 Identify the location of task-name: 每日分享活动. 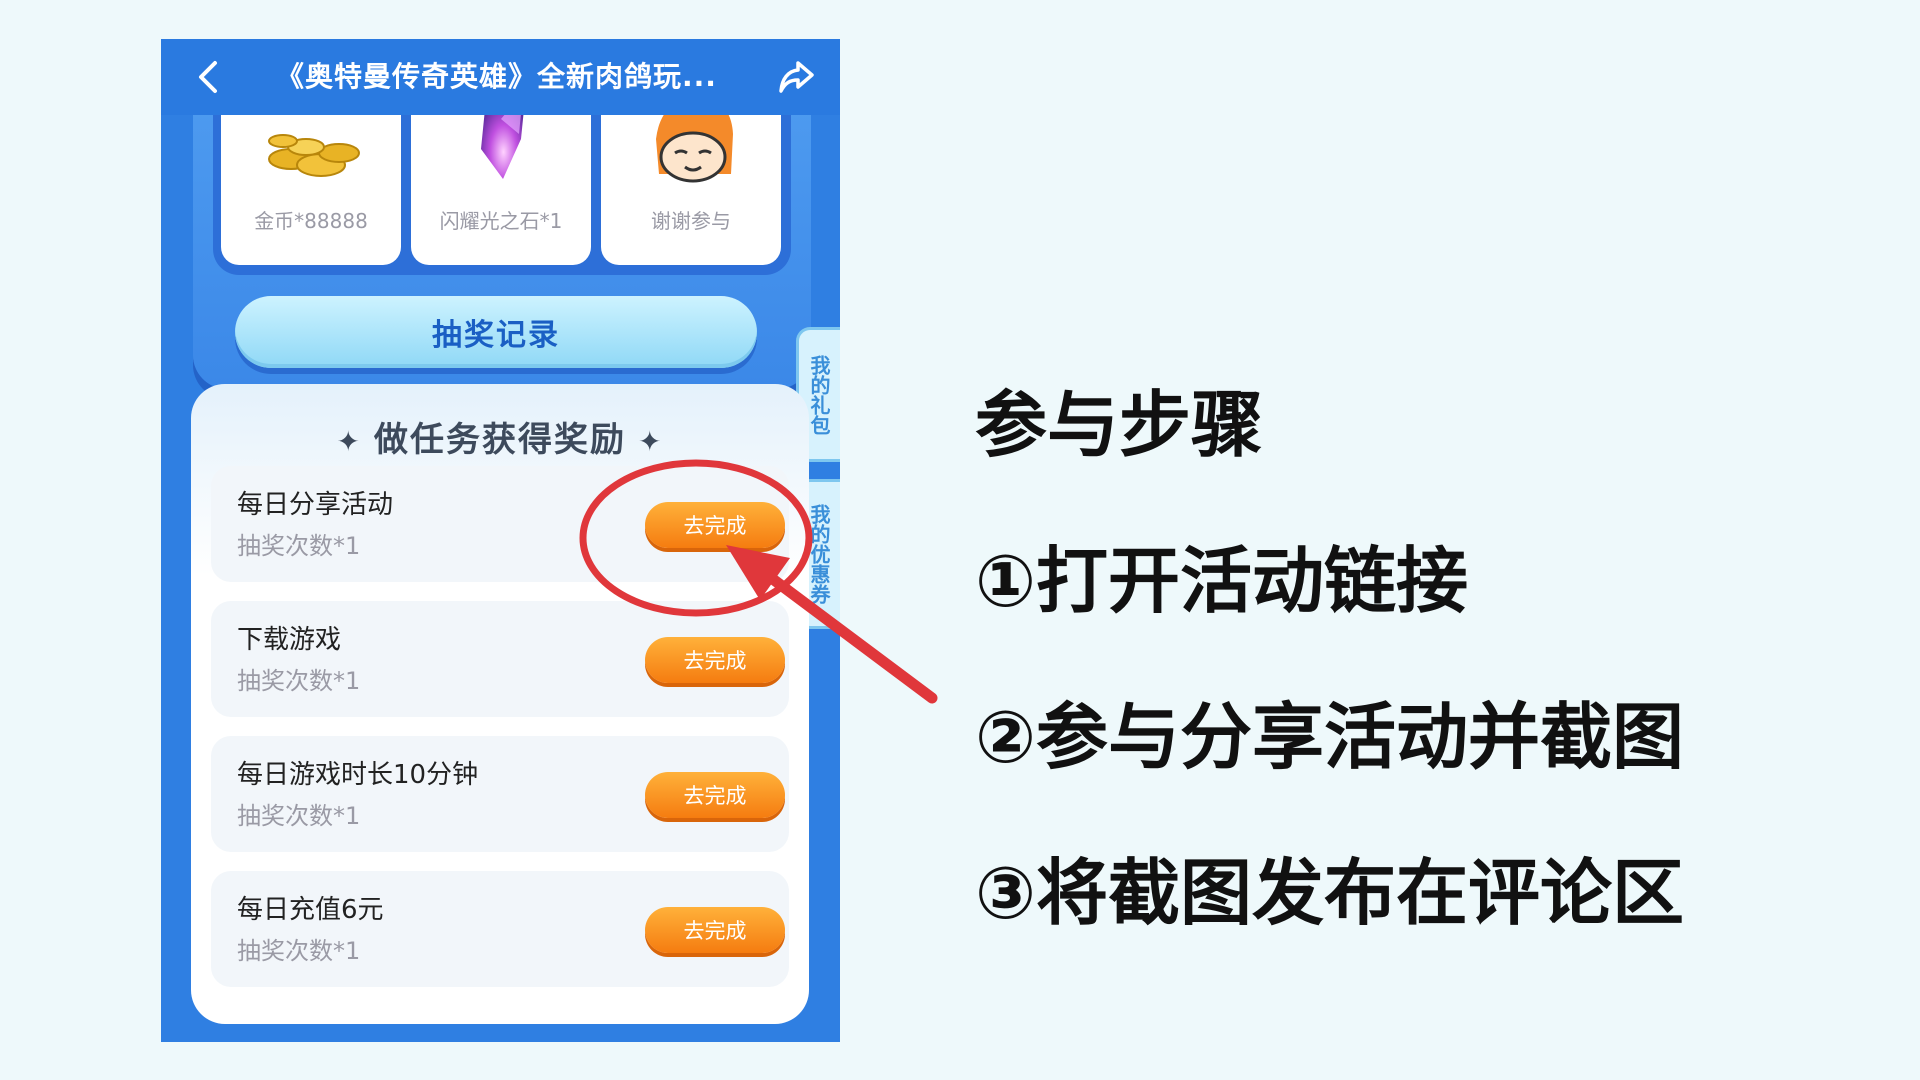
(315, 505).